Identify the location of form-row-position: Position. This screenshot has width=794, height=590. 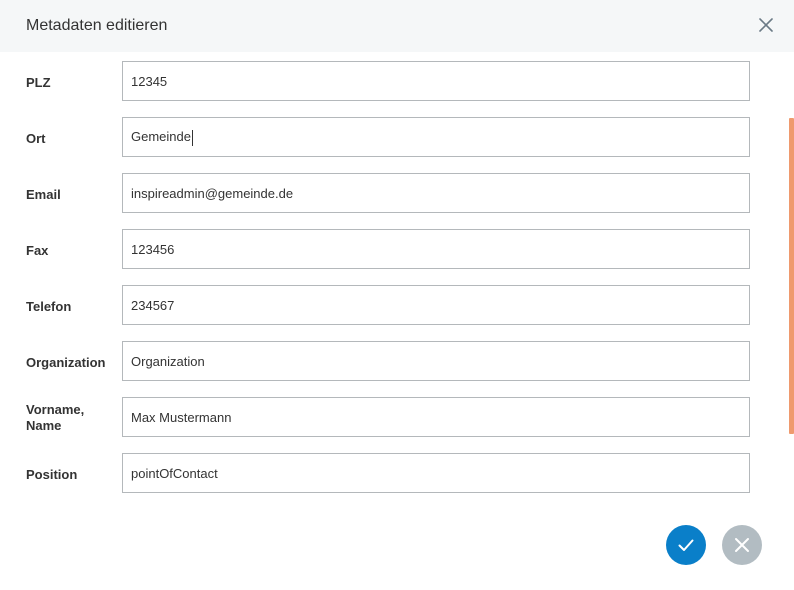
(397, 481).